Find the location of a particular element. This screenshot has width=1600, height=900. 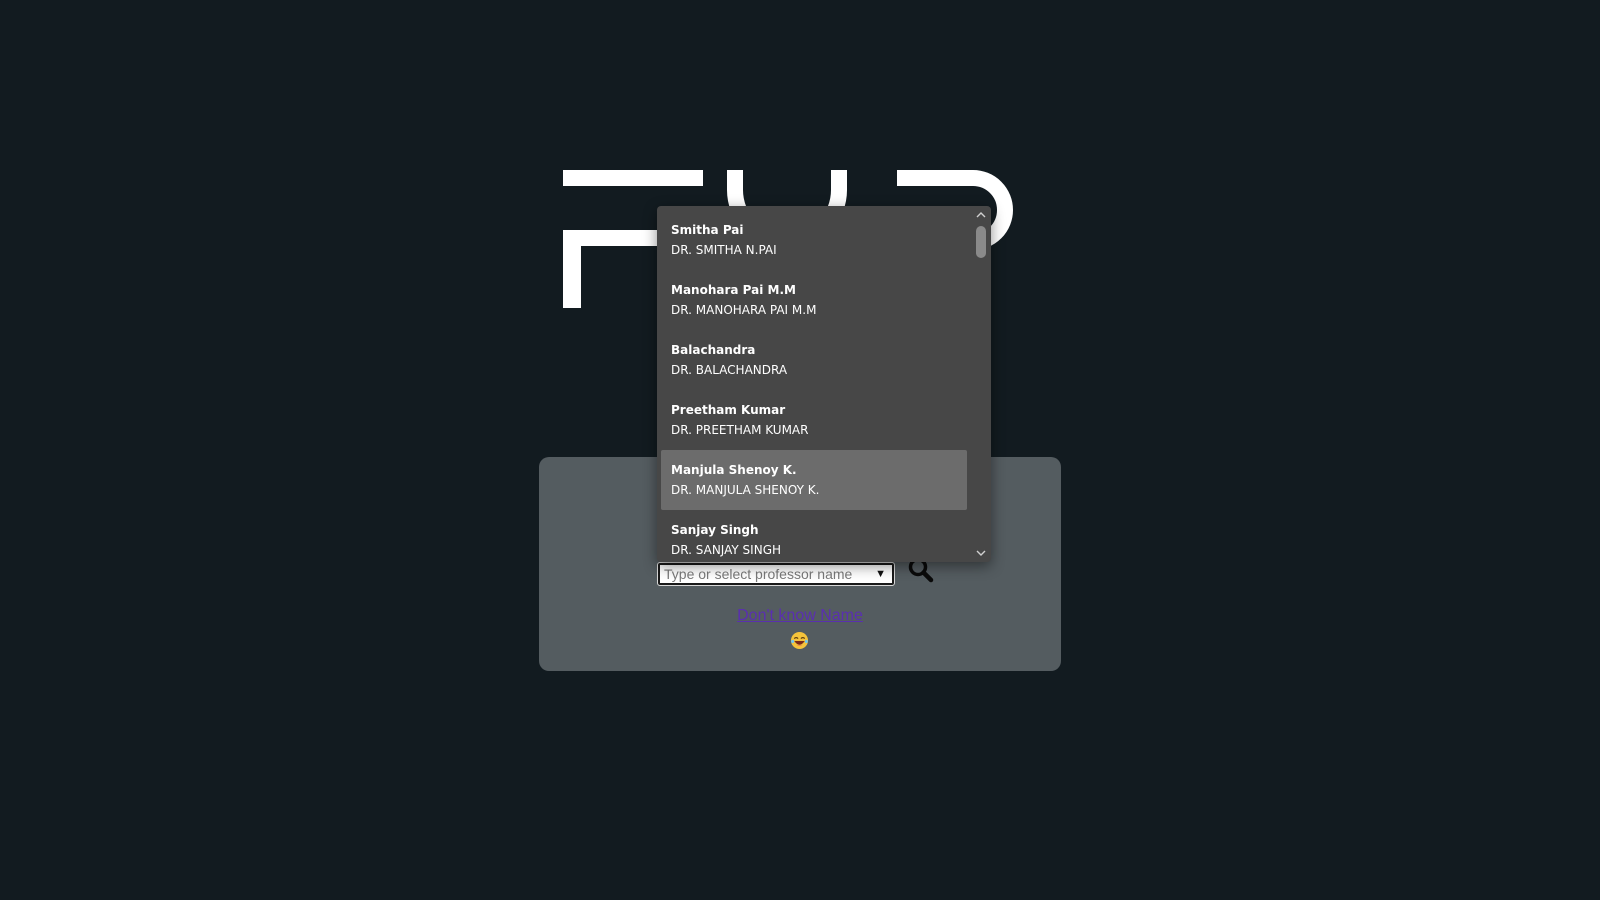

professor-search-input is located at coordinates (762, 574).